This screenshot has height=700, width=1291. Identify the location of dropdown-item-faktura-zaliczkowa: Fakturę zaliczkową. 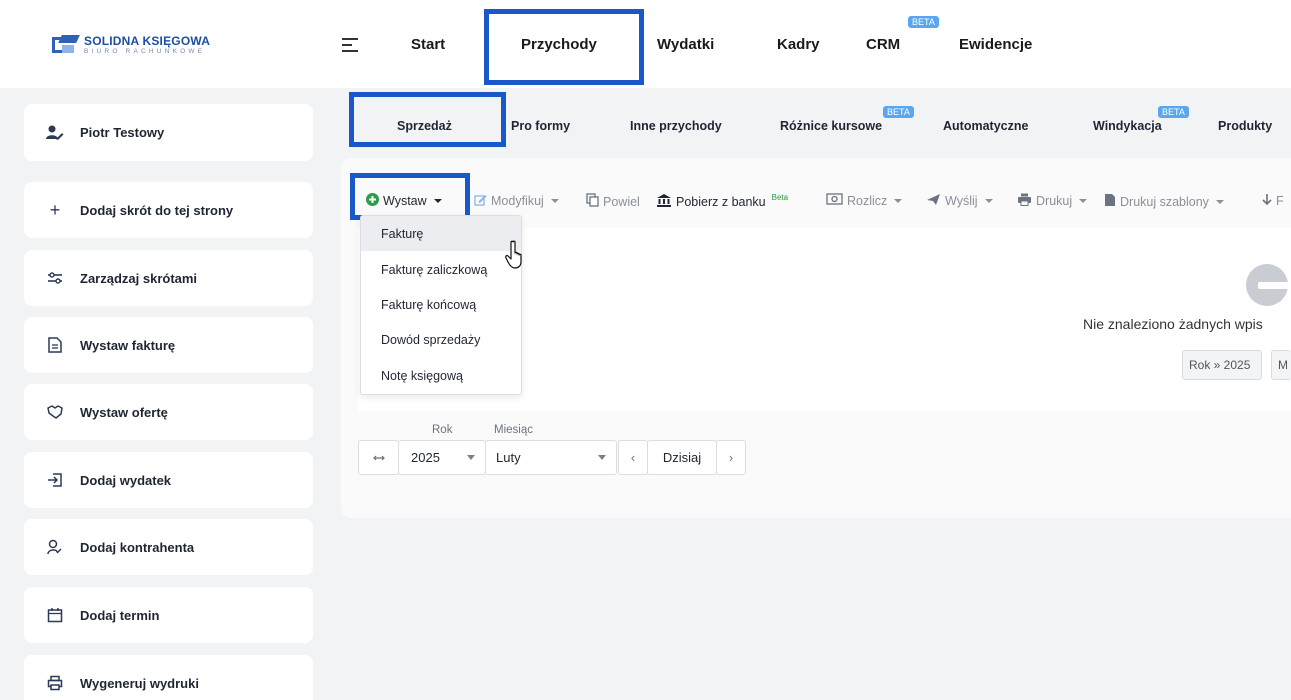
(441, 269).